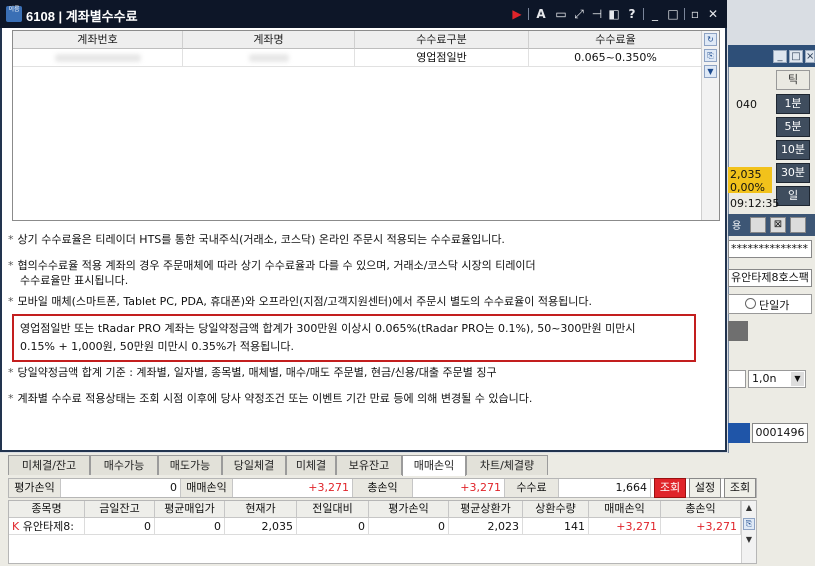 This screenshot has height=566, width=815. I want to click on grid-icon, so click(798, 225).